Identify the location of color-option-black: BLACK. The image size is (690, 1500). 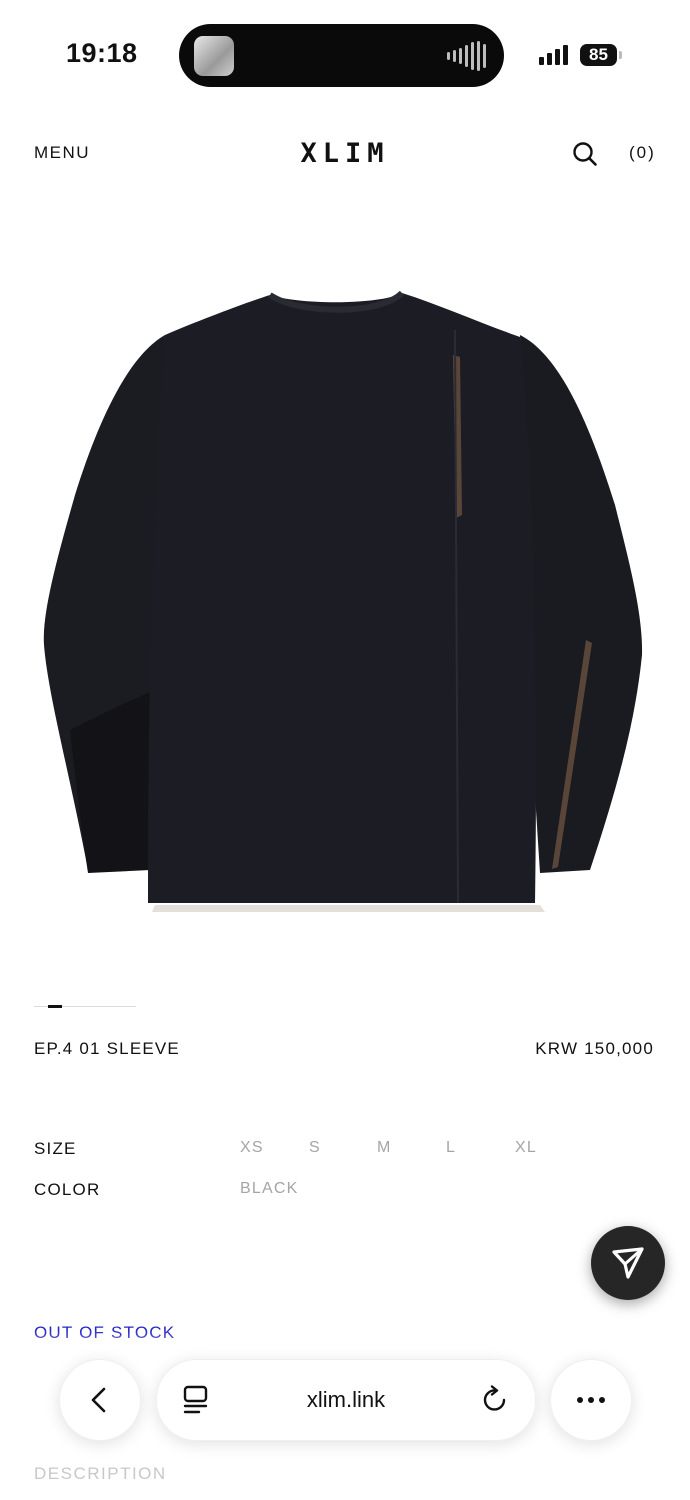
(269, 1189).